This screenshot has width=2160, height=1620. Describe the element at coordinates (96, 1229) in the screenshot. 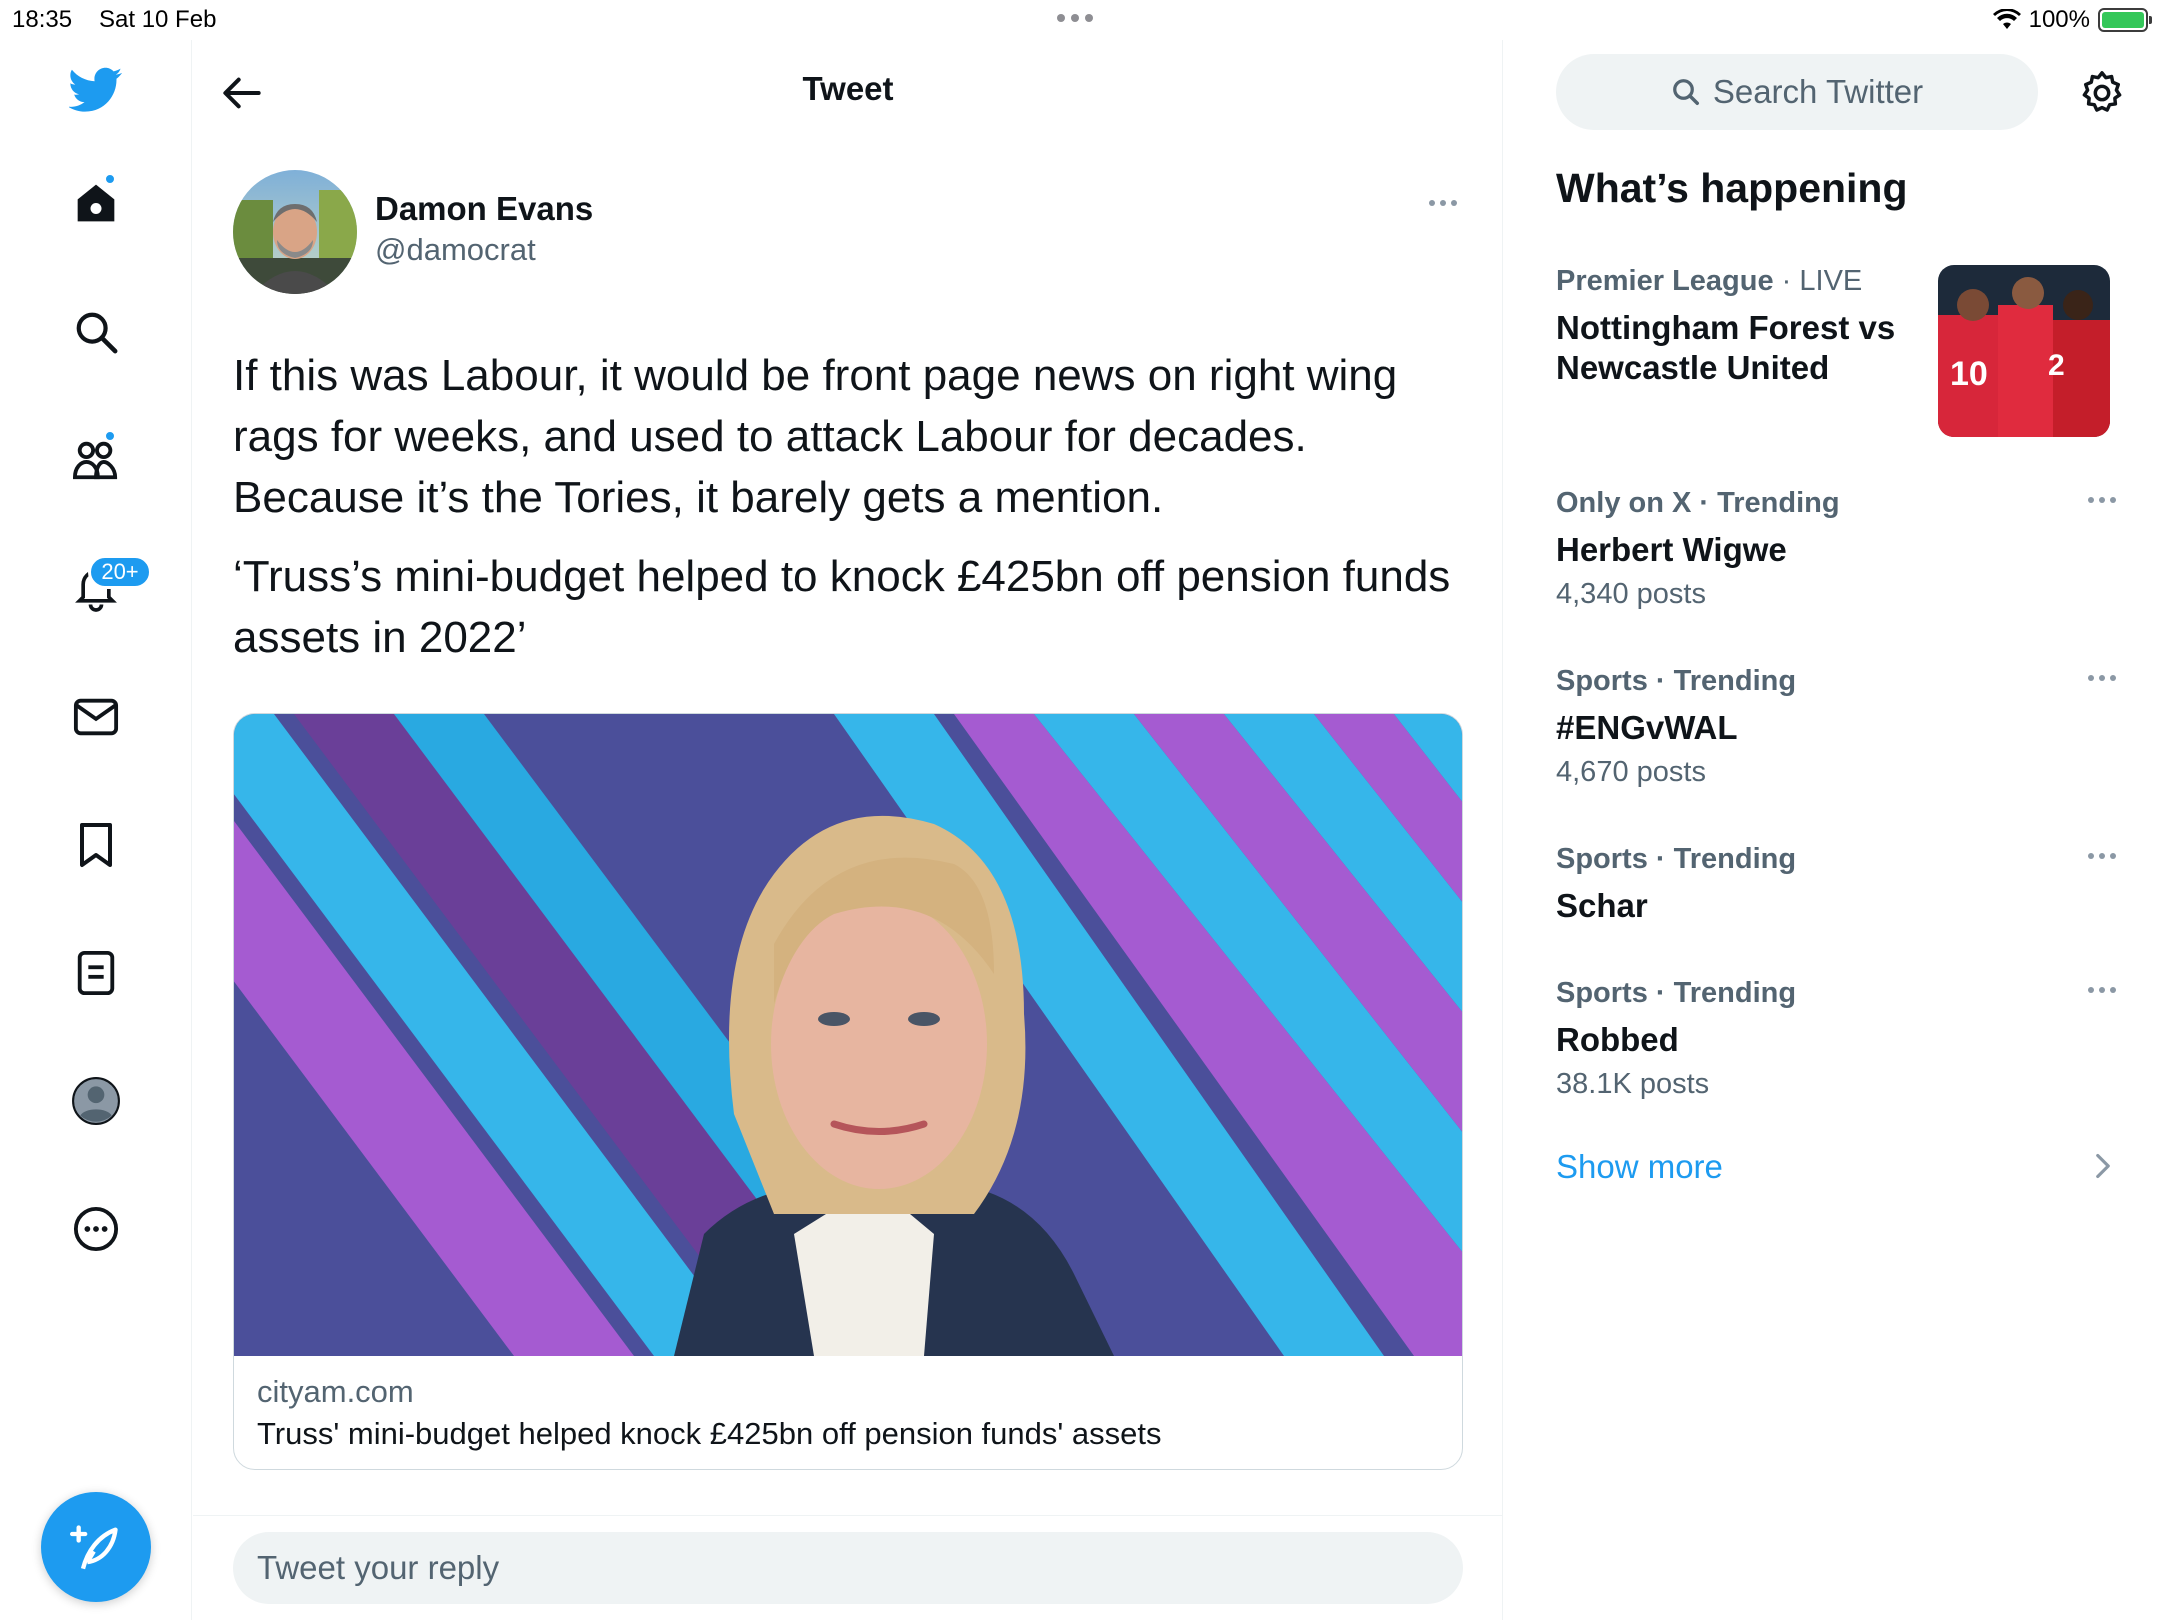

I see `more-options-icon` at that location.